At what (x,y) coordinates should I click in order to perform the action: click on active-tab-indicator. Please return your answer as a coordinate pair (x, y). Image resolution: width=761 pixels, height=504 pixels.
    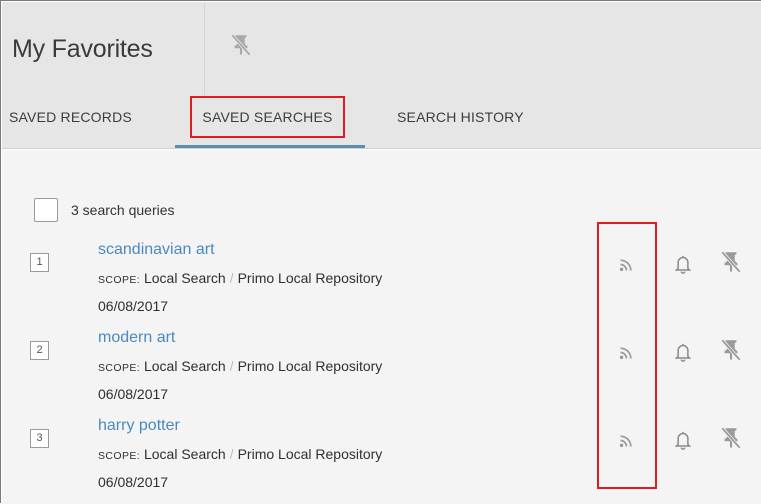
    Looking at the image, I should click on (270, 146).